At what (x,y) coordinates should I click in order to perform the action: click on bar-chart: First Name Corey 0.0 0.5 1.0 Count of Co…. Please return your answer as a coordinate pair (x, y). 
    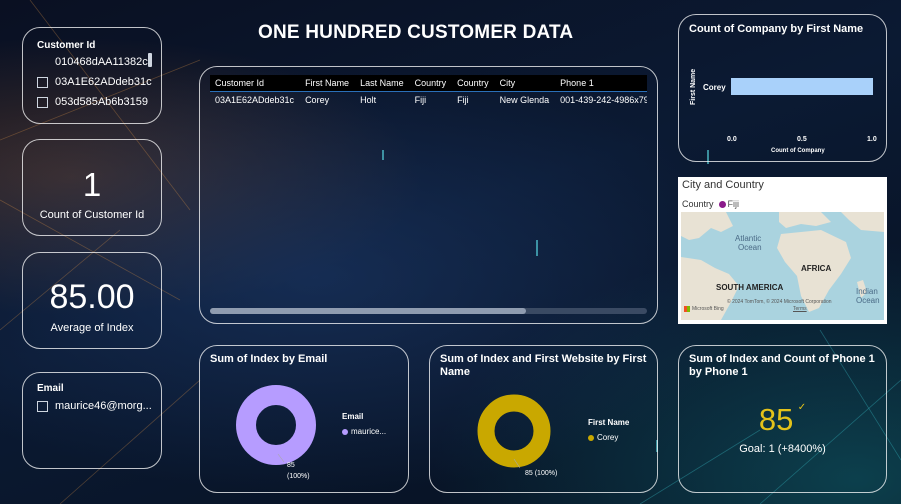
    Looking at the image, I should click on (783, 111).